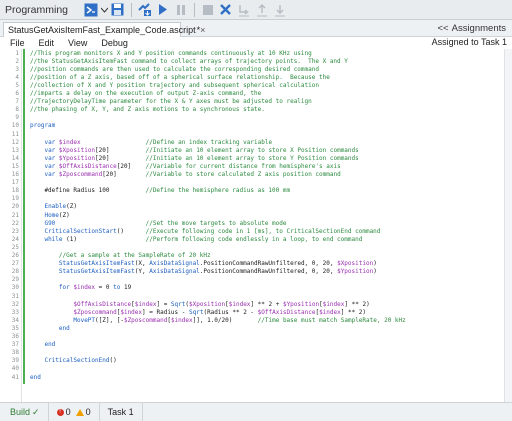  Describe the element at coordinates (162, 10) in the screenshot. I see `run-icon` at that location.